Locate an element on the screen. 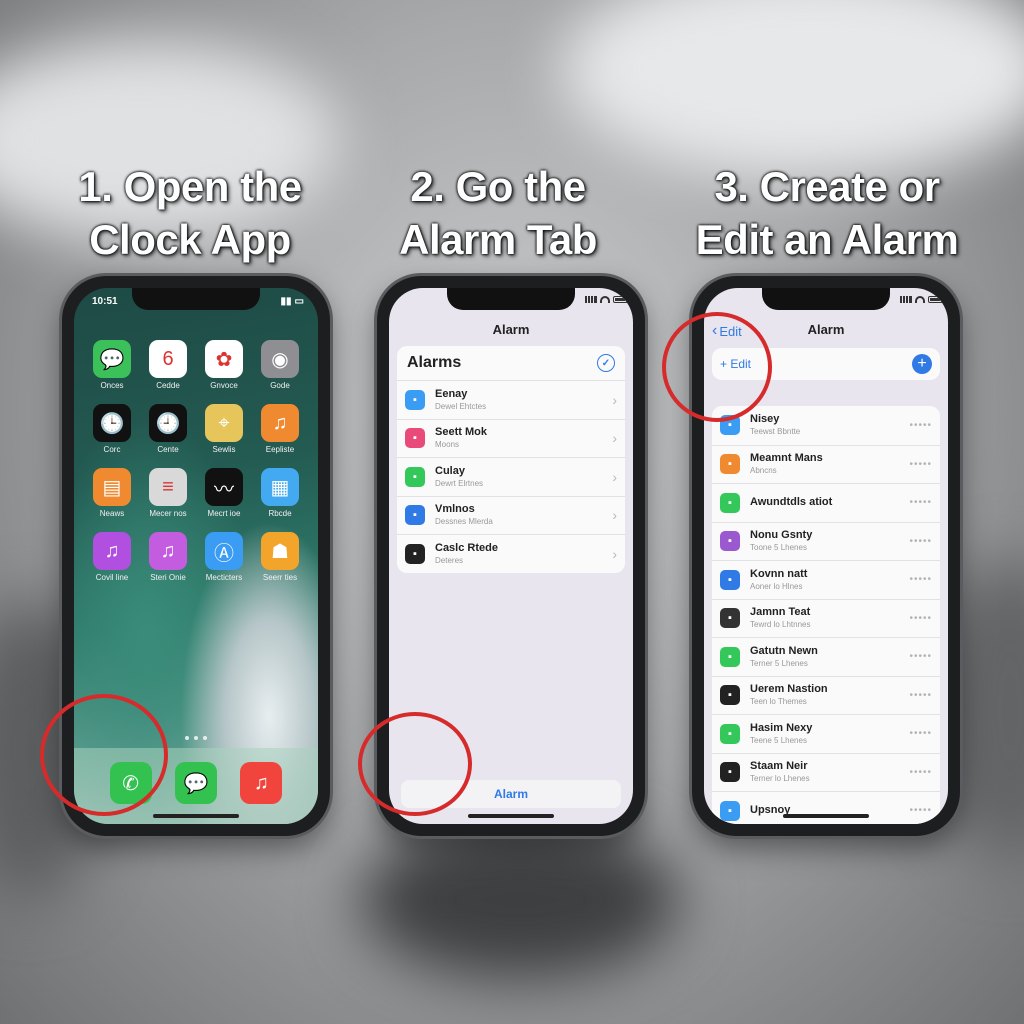 Image resolution: width=1024 pixels, height=1024 pixels. photos-icon: ✿ is located at coordinates (224, 359).